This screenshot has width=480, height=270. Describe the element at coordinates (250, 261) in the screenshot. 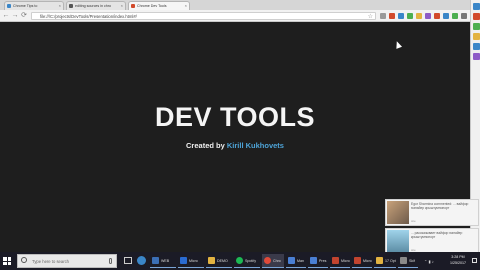

I see `app-label: Spotify` at that location.